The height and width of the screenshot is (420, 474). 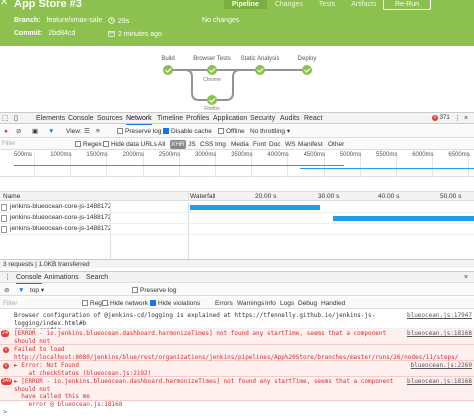 I want to click on branch-value: feature/xmax-sale, so click(x=74, y=20).